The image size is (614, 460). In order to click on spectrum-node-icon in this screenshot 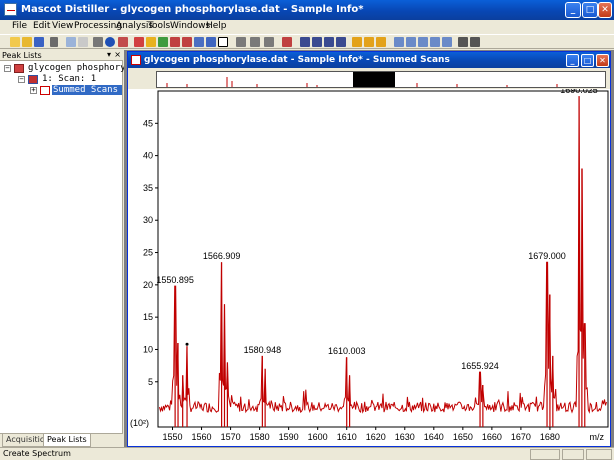, I will do `click(45, 90)`.